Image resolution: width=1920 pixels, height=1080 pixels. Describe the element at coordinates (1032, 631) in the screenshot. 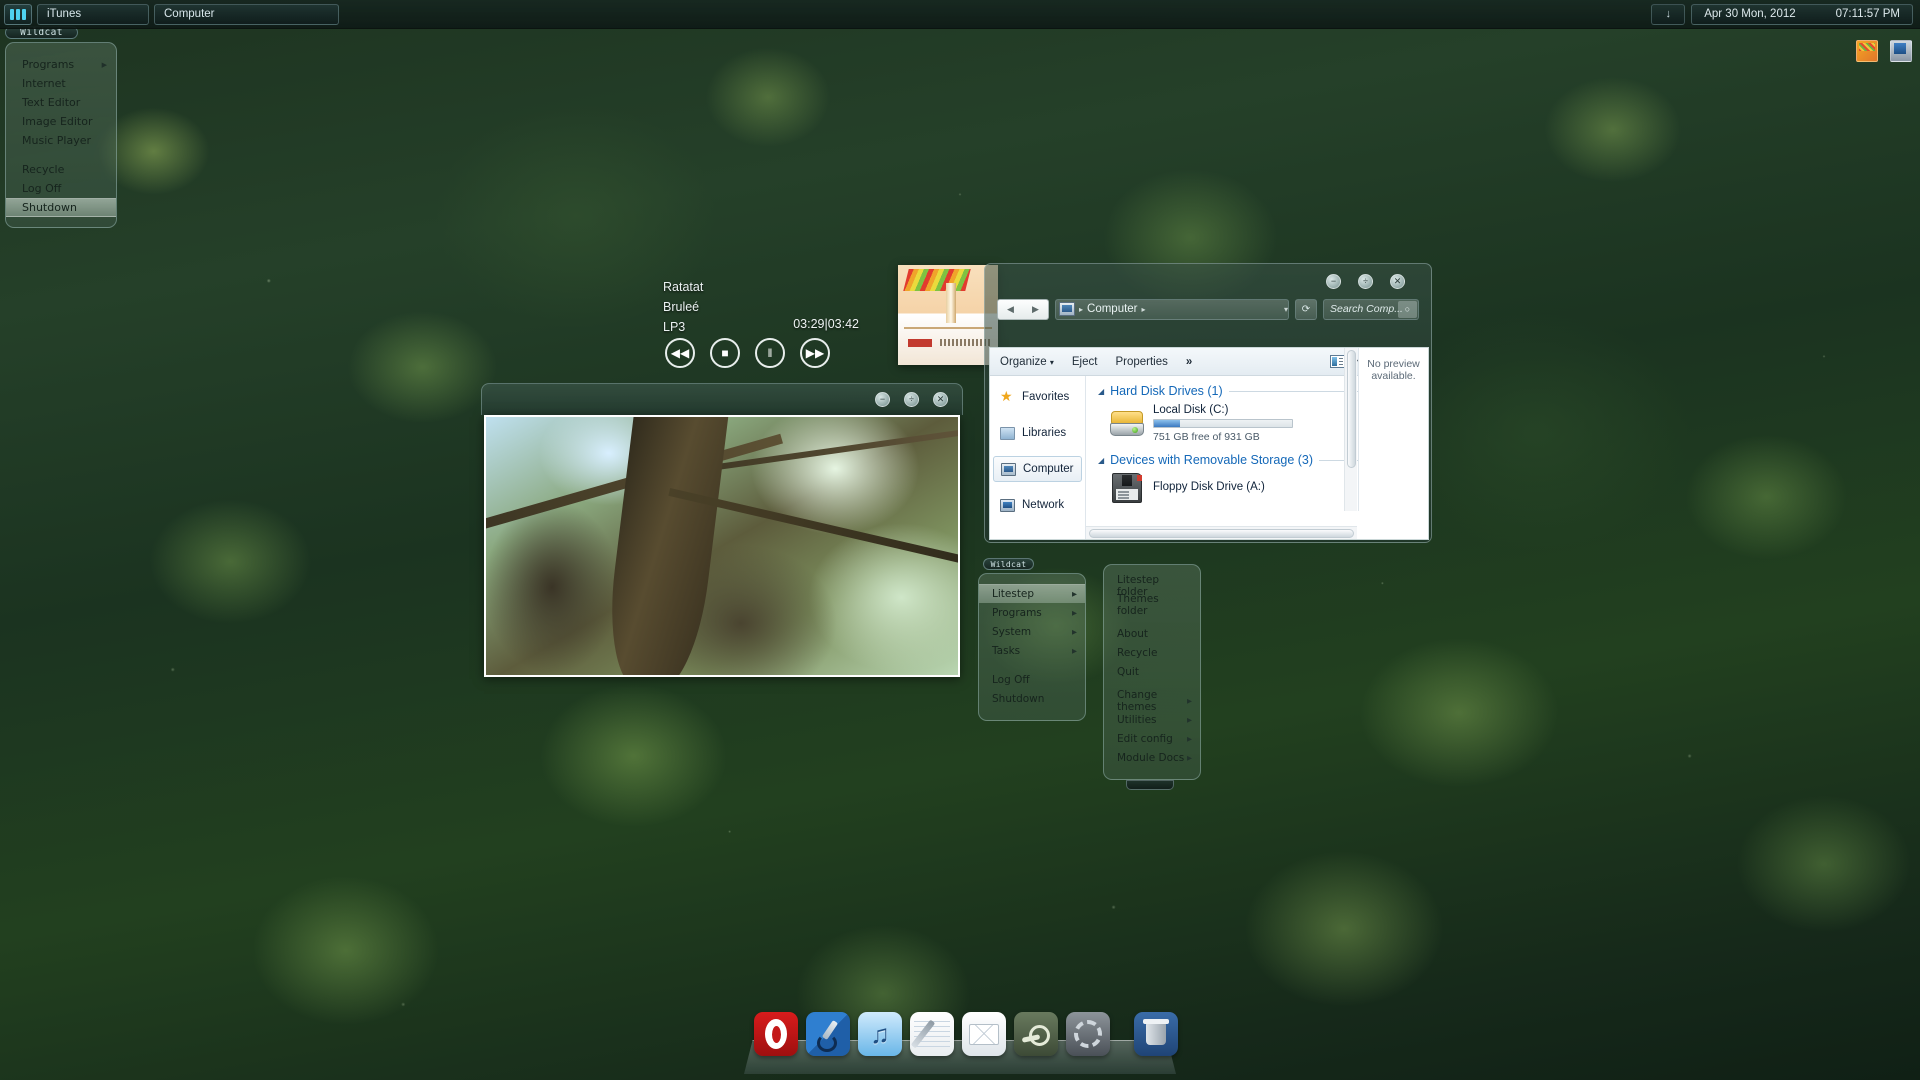

I see `litestep-menu-item-system: System ▶` at that location.